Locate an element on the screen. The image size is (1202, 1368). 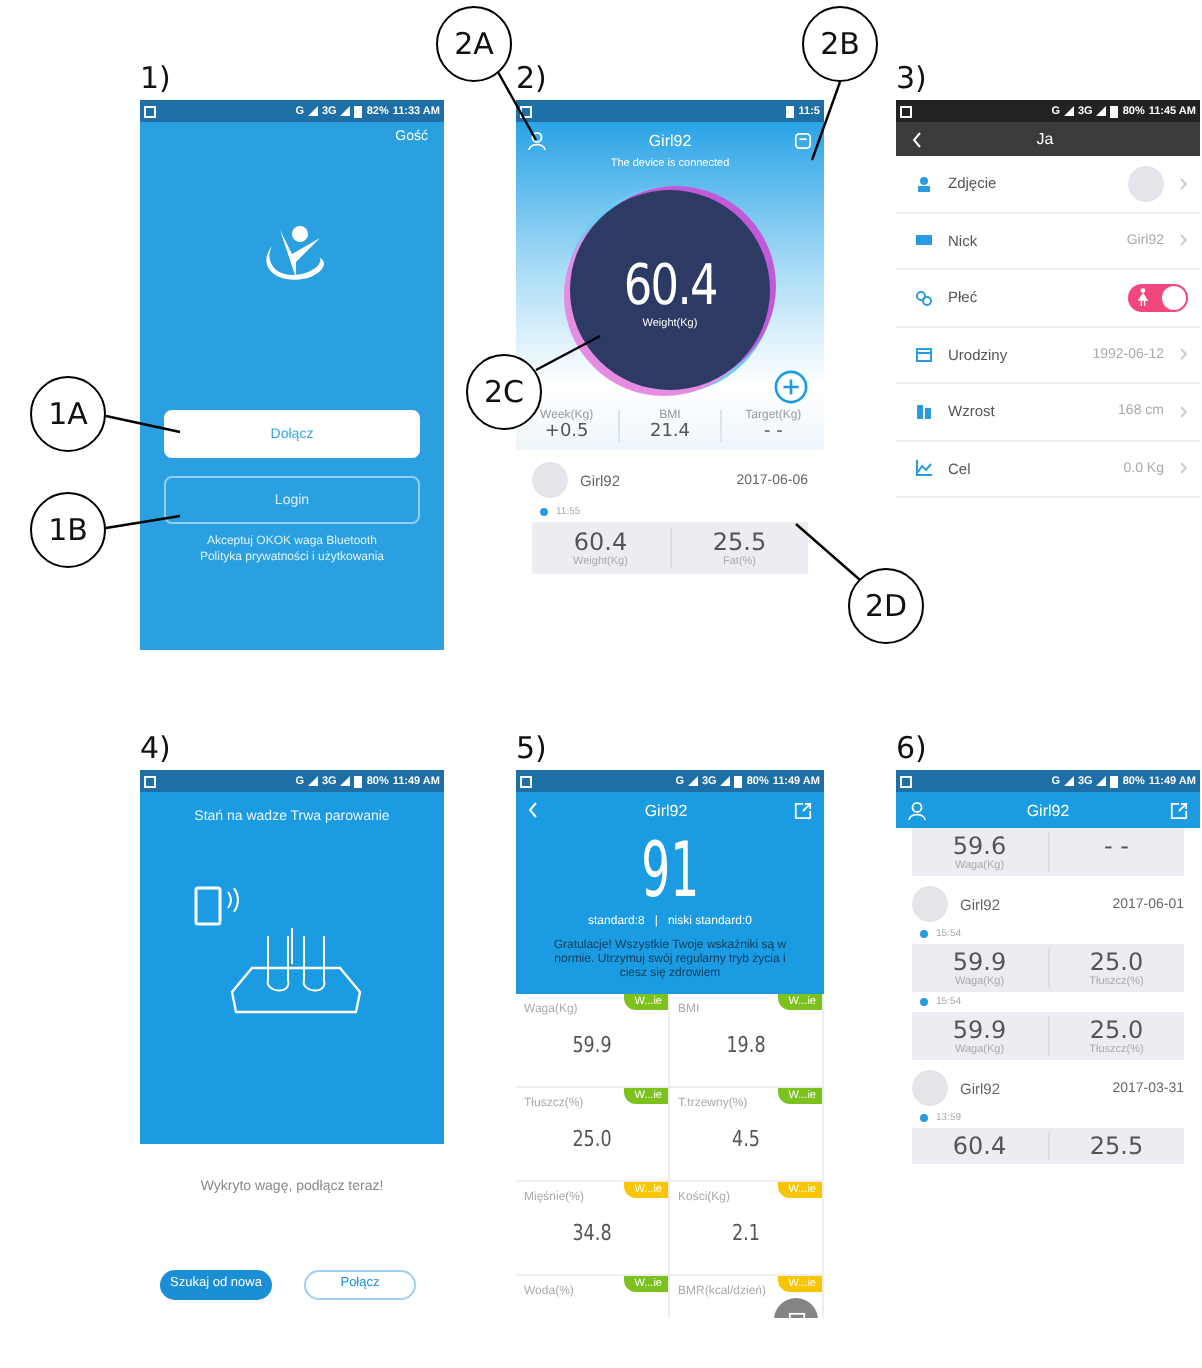
metric-value: 2.1 is located at coordinates (746, 1233).